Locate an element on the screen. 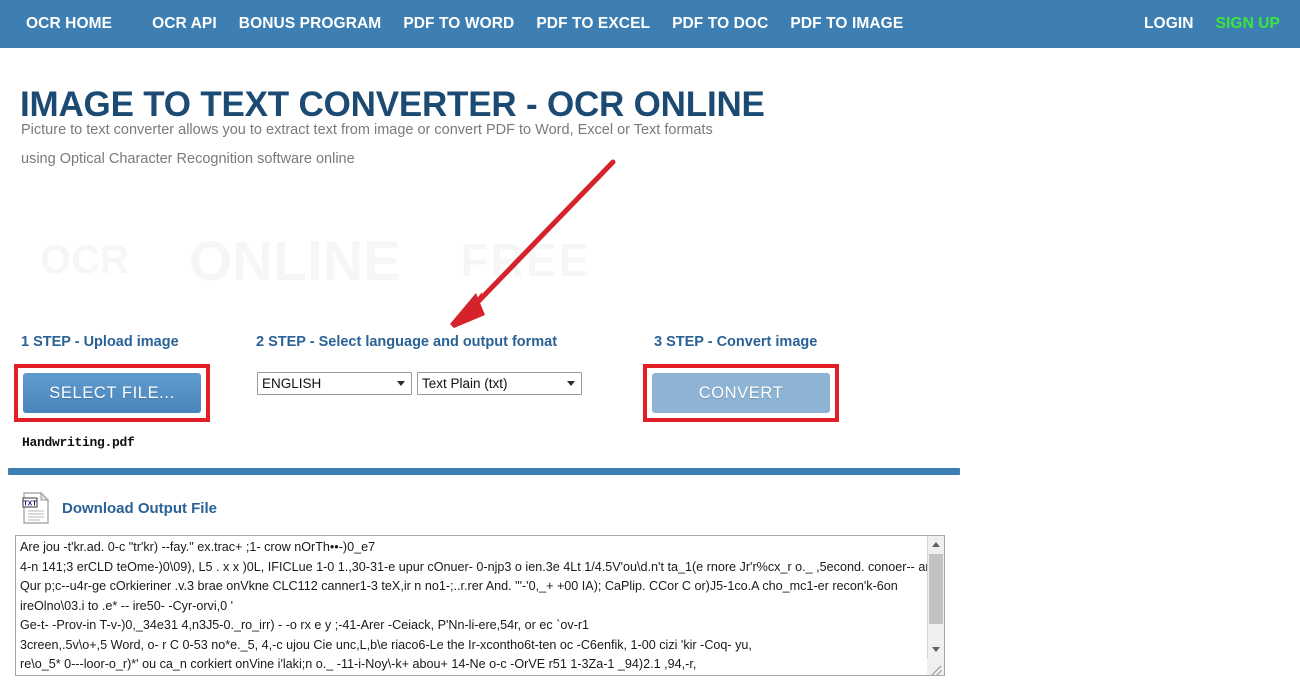 This screenshot has height=694, width=1300. signup-link: SIGN UP is located at coordinates (1248, 24).